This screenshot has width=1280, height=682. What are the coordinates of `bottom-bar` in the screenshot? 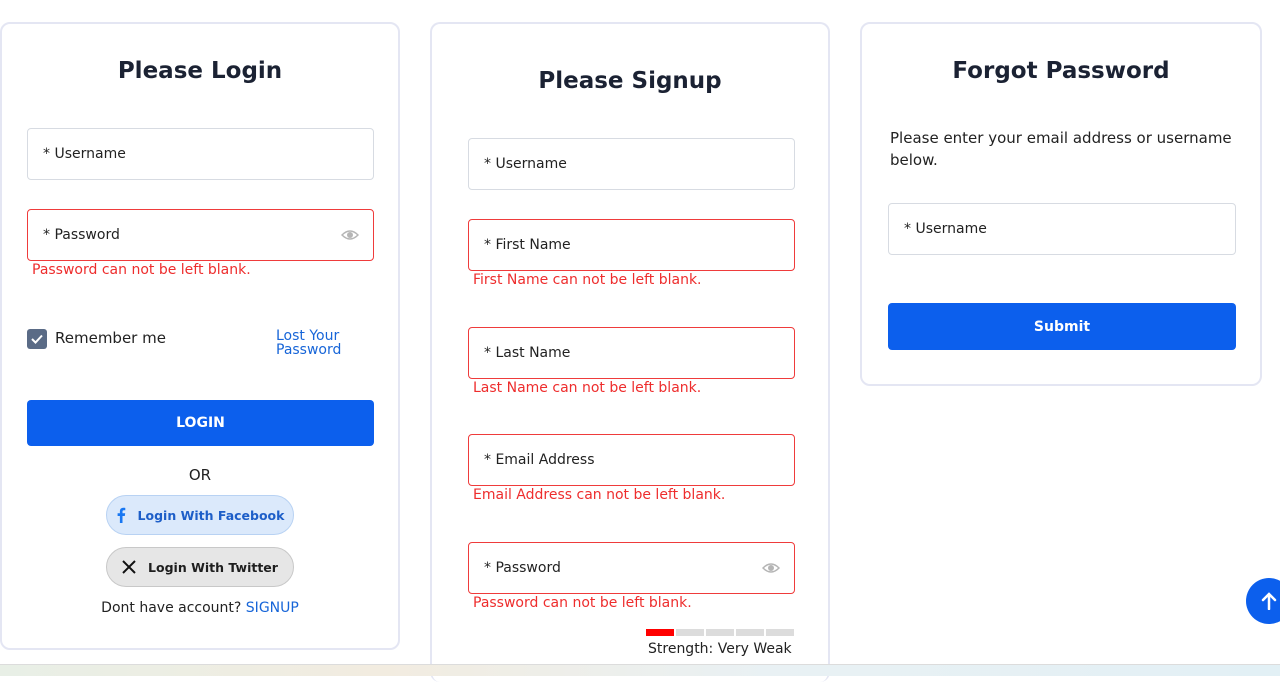 It's located at (640, 670).